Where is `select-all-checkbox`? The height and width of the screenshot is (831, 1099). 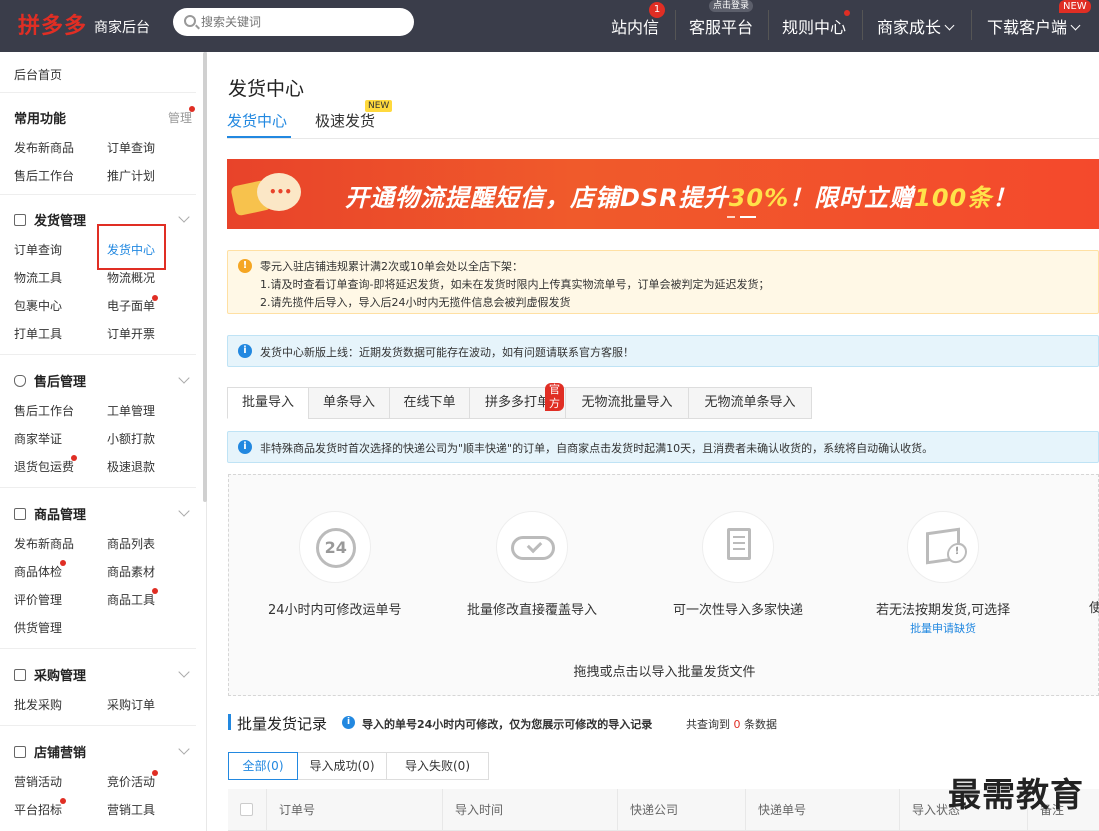
select-all-checkbox is located at coordinates (246, 809).